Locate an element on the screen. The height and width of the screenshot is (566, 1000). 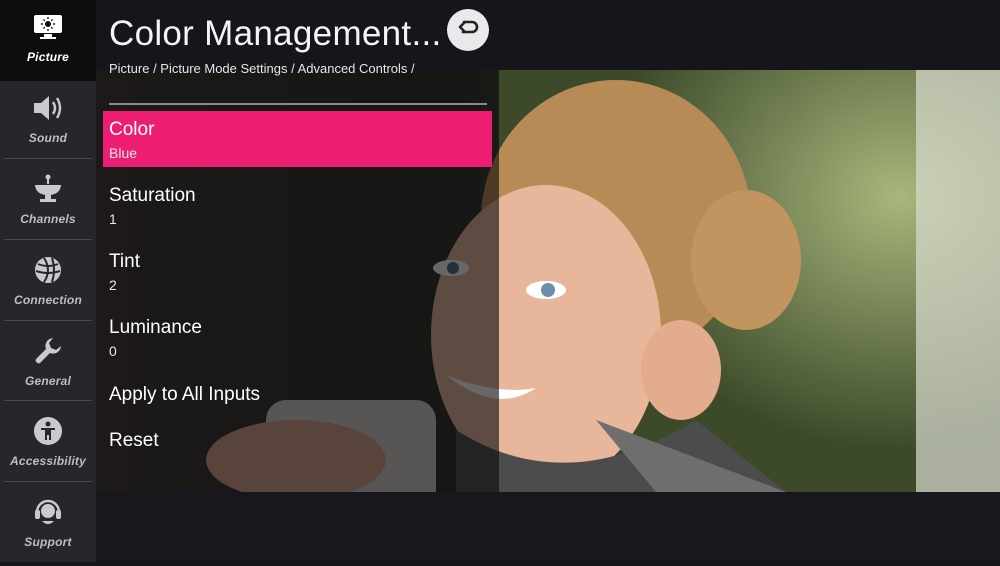
sidebar-item-label: Accessibility is located at coordinates (48, 461).